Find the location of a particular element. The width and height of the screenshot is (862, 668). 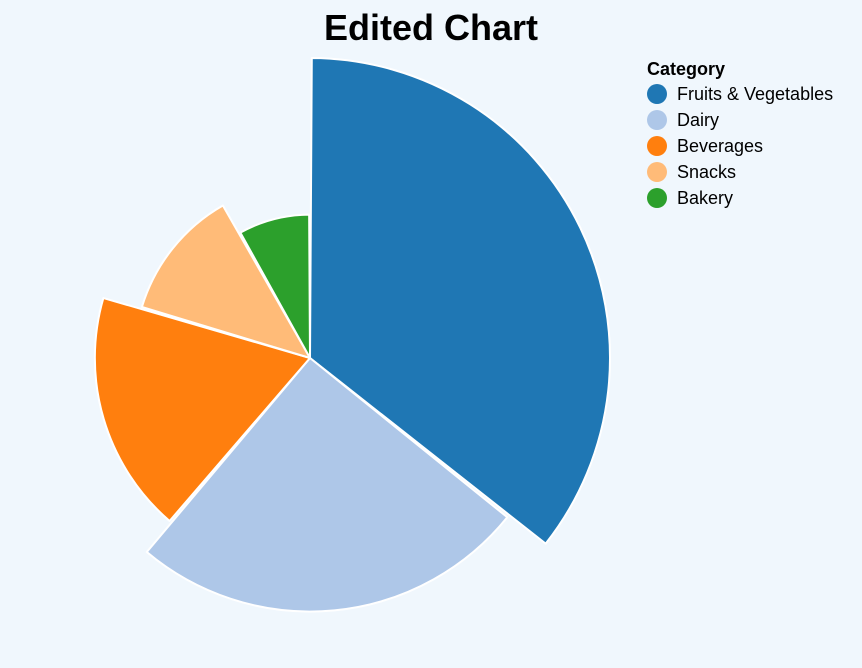

legend-swatch-fruits-vegetables is located at coordinates (657, 94).